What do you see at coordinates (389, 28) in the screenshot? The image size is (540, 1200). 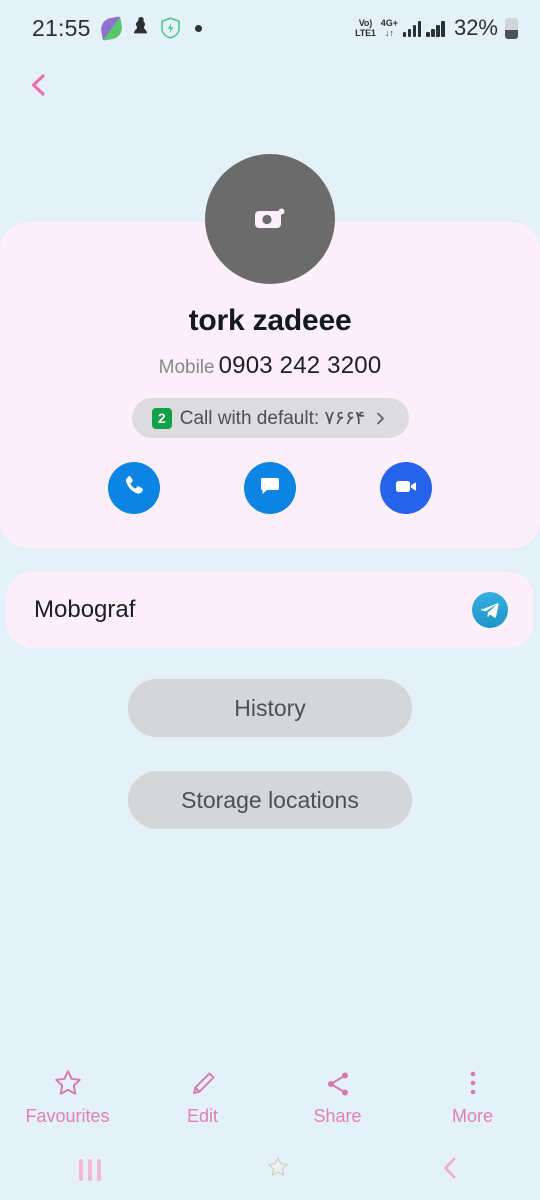 I see `network-type-icon: 4G+ ↓↑` at bounding box center [389, 28].